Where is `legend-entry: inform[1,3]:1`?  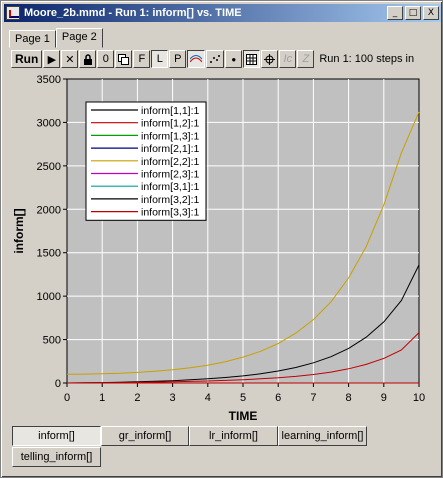 legend-entry: inform[1,3]:1 is located at coordinates (170, 136).